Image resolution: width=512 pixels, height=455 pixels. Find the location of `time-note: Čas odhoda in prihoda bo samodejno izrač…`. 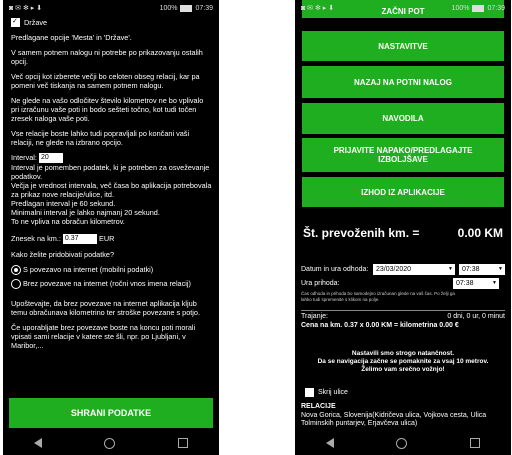

time-note: Čas odhoda in prihoda bo samodejno izrač… is located at coordinates (378, 296).